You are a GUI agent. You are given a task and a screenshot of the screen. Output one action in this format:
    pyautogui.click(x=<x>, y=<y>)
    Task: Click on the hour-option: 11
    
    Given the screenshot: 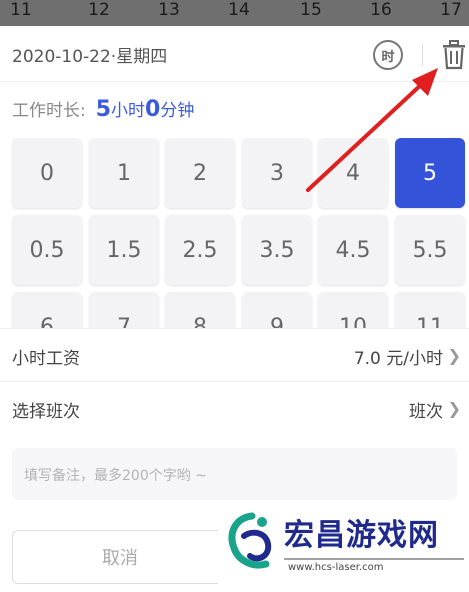 What is the action you would take?
    pyautogui.click(x=430, y=310)
    